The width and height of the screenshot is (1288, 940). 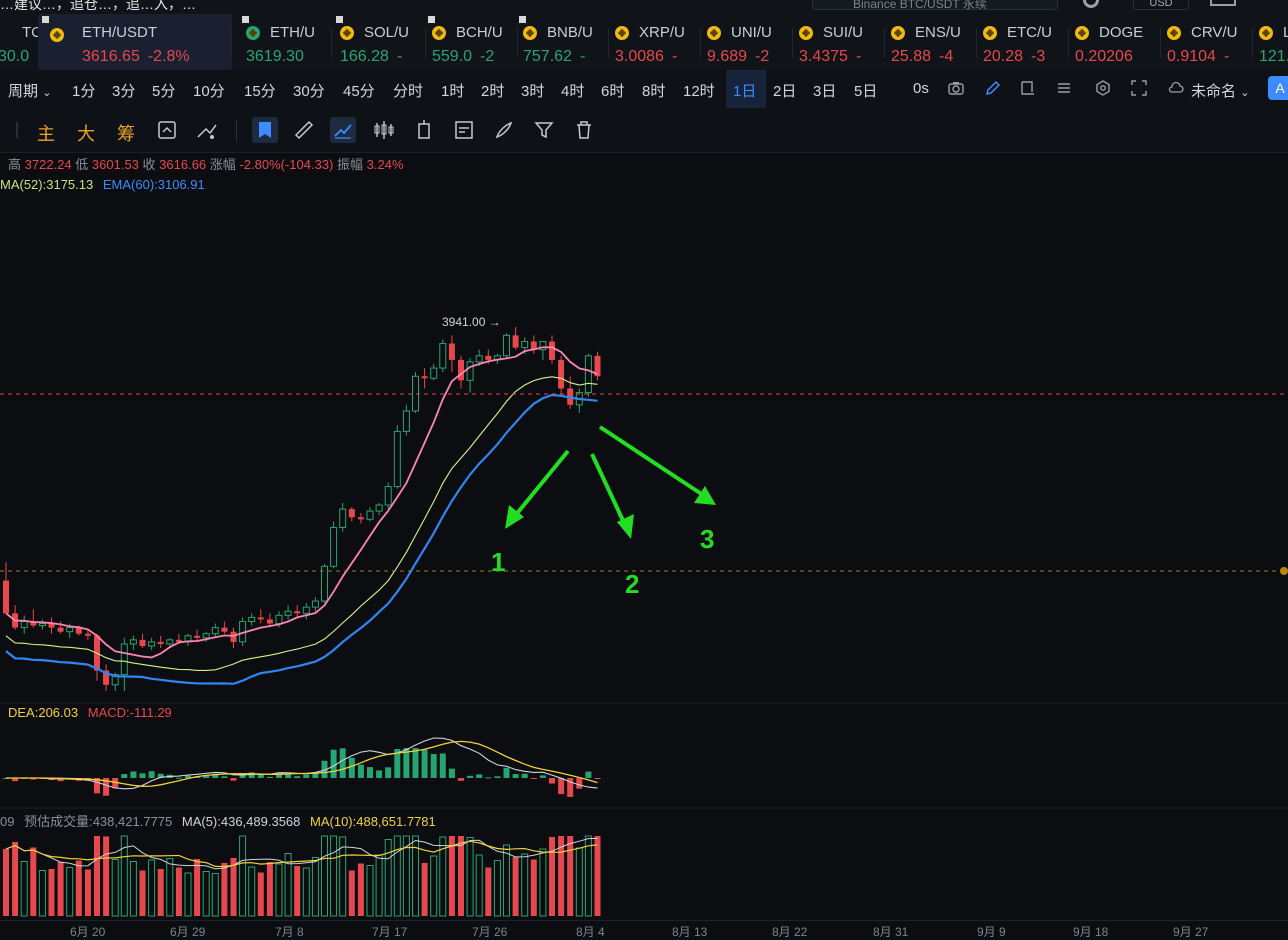 What do you see at coordinates (241, 821) in the screenshot?
I see `volume-ma5: MA(5):436,489.3568` at bounding box center [241, 821].